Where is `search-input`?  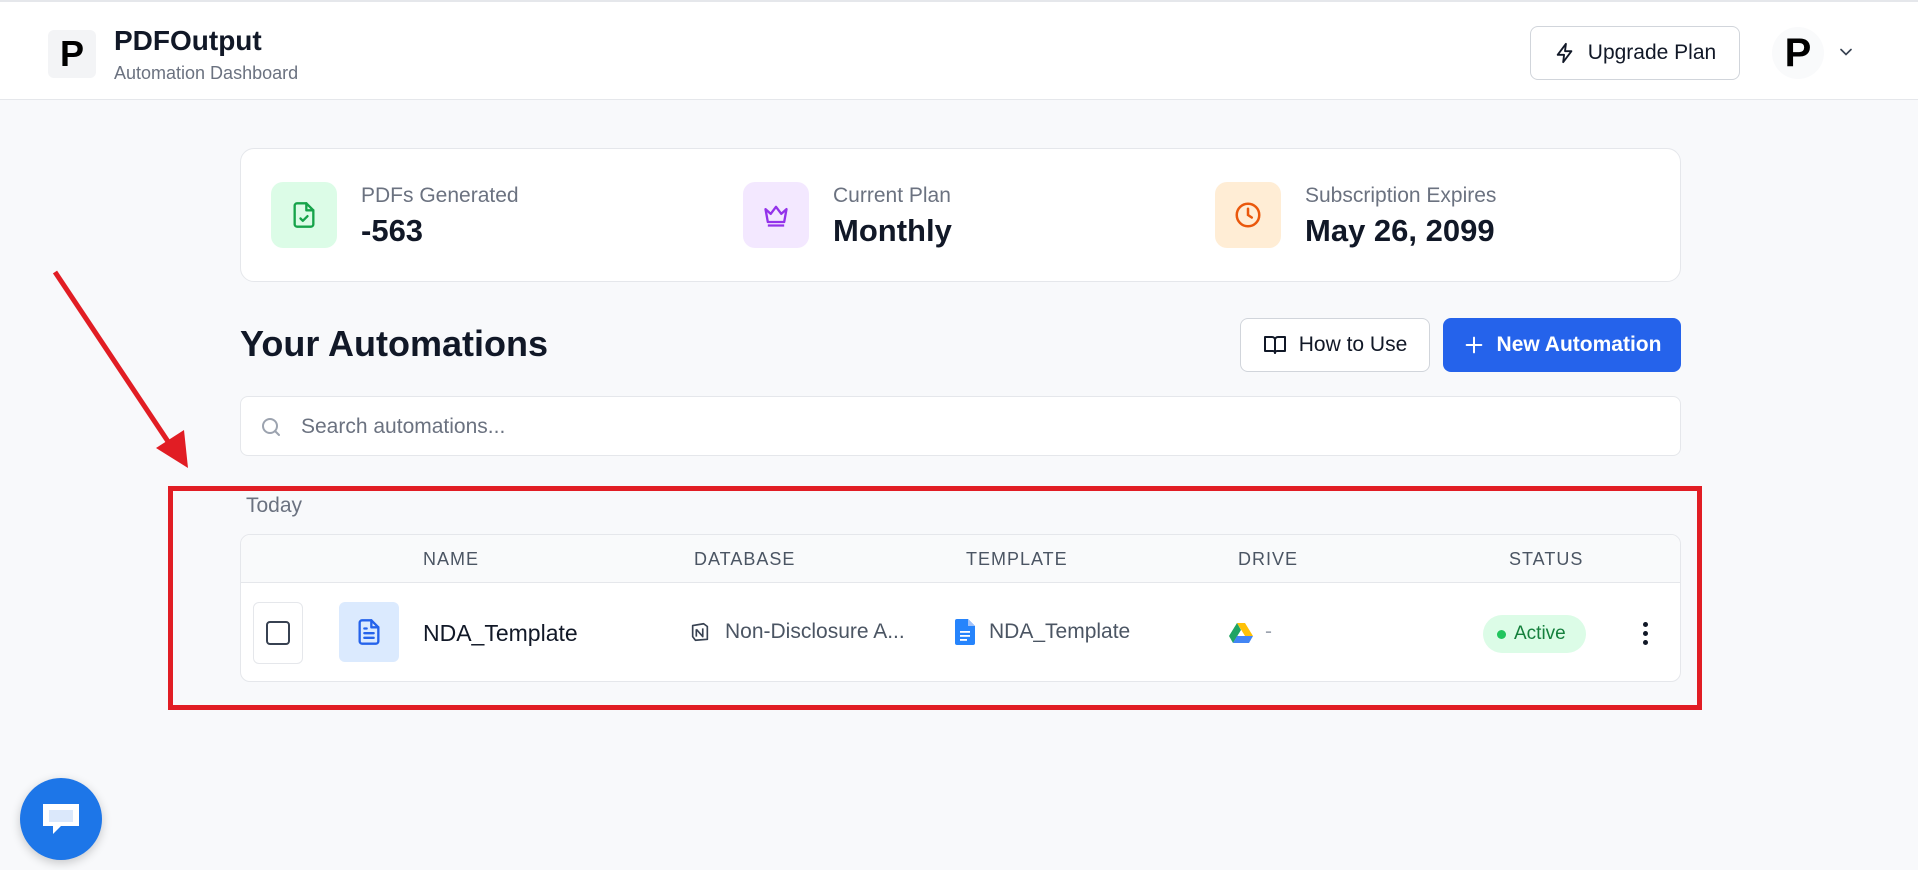
search-input is located at coordinates (981, 427).